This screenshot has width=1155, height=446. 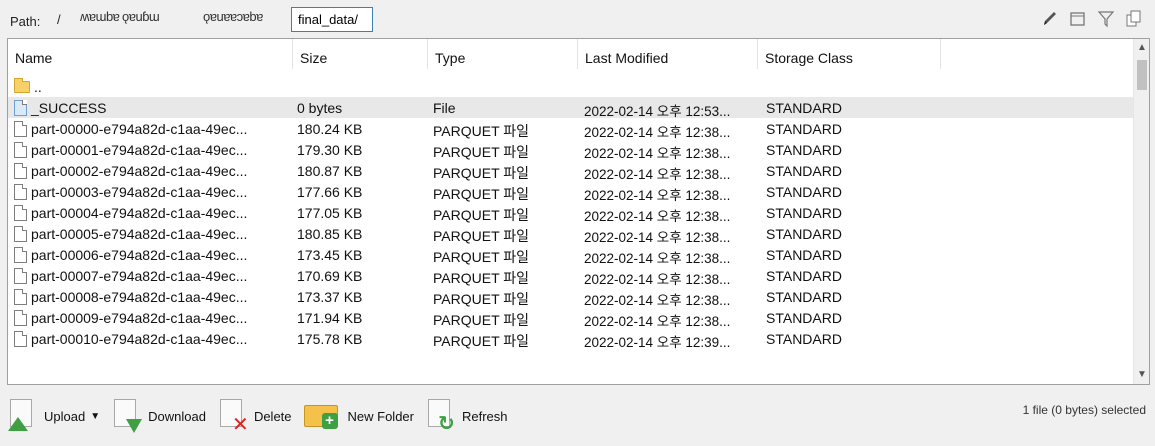 I want to click on delete-icon: ✕, so click(x=233, y=416).